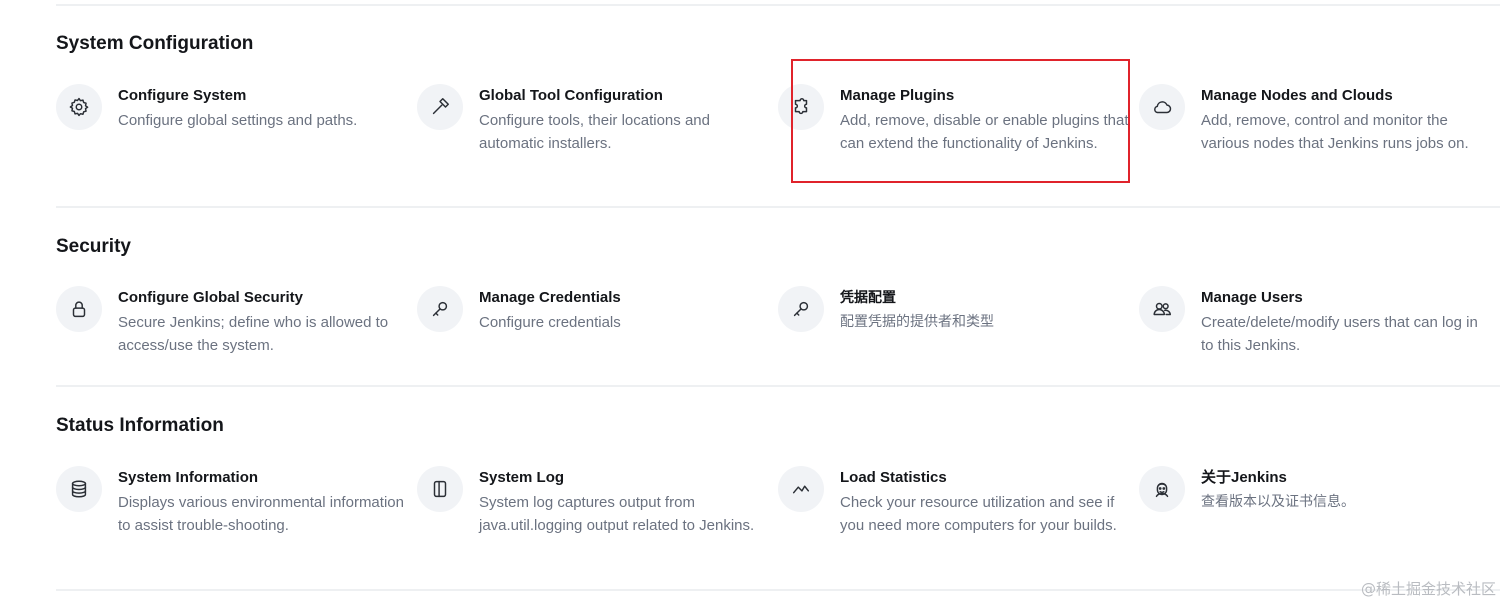 This screenshot has width=1512, height=613. Describe the element at coordinates (1346, 298) in the screenshot. I see `item-title: Manage Users` at that location.